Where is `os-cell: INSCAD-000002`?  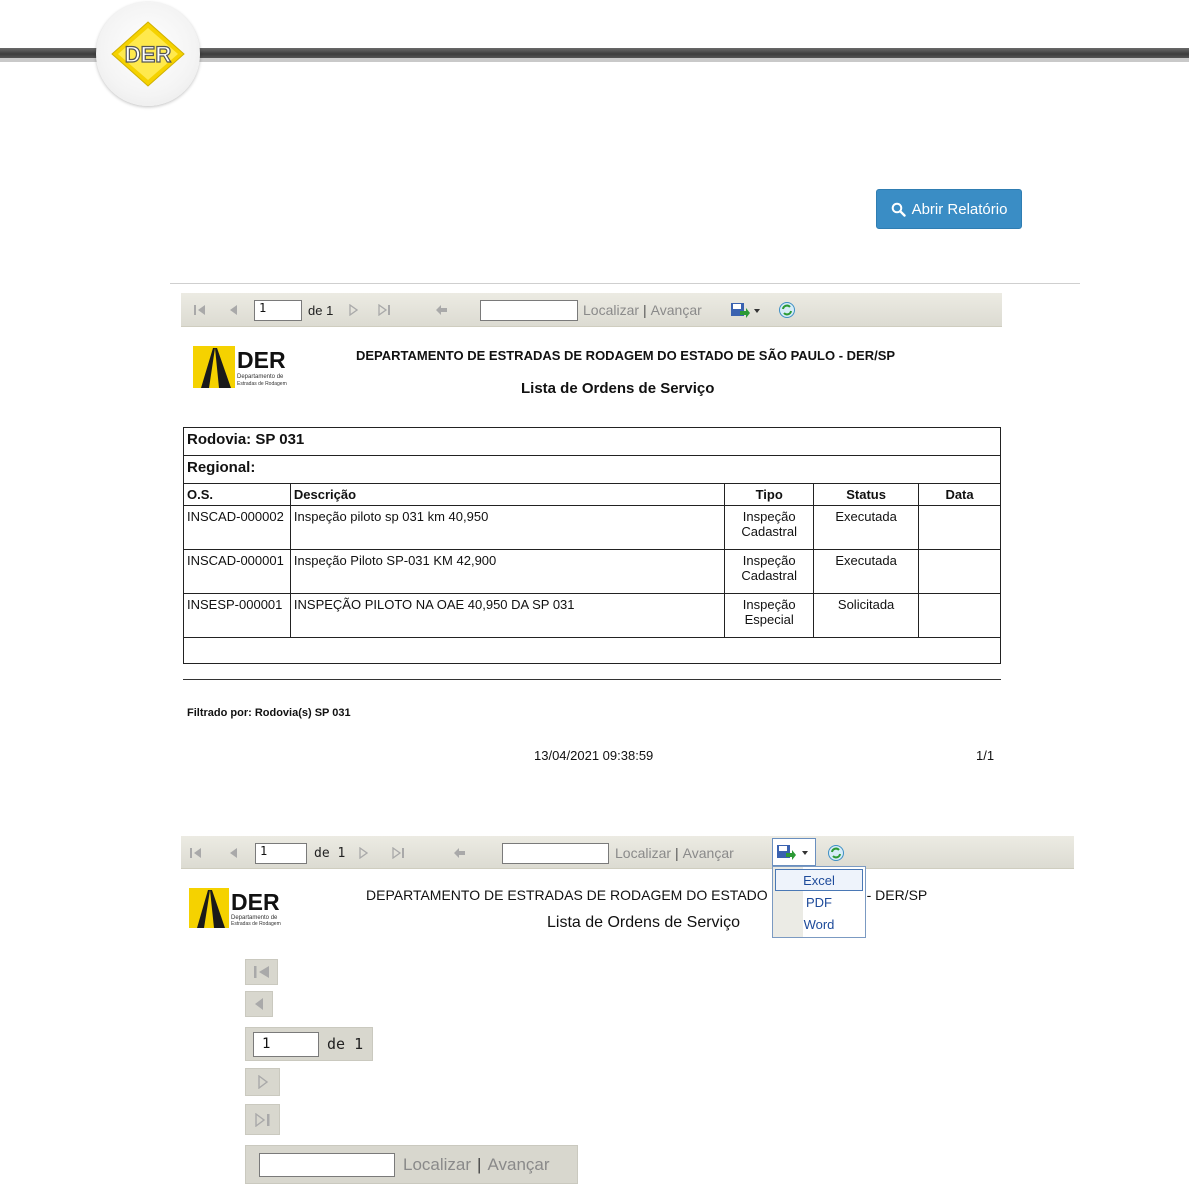
os-cell: INSCAD-000002 is located at coordinates (237, 527).